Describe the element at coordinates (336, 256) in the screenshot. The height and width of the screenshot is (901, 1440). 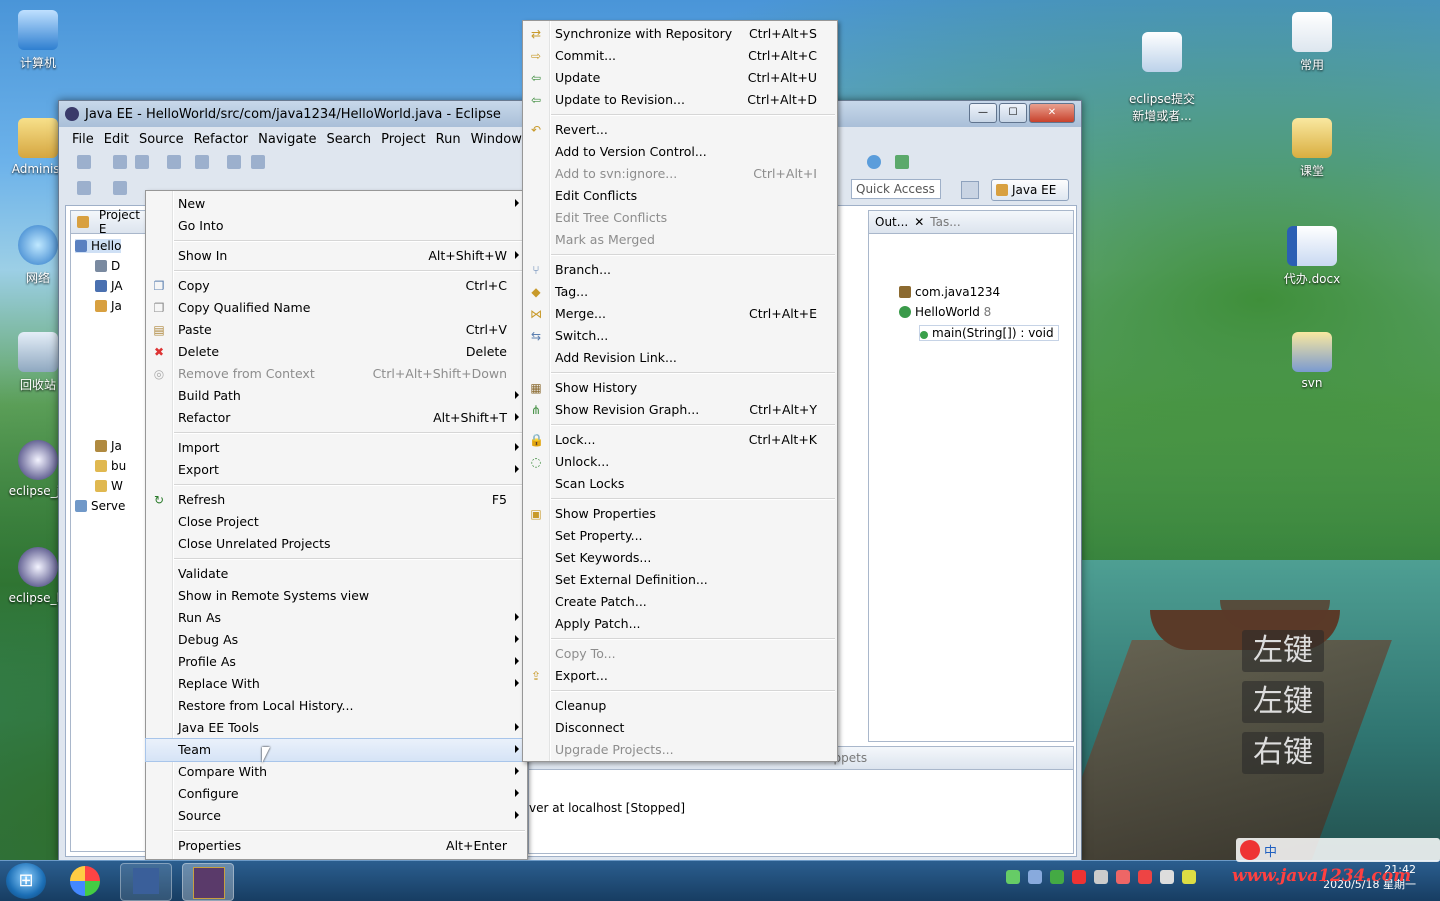
I see `menu-item-show-in: Show In Alt+Shift+W` at that location.